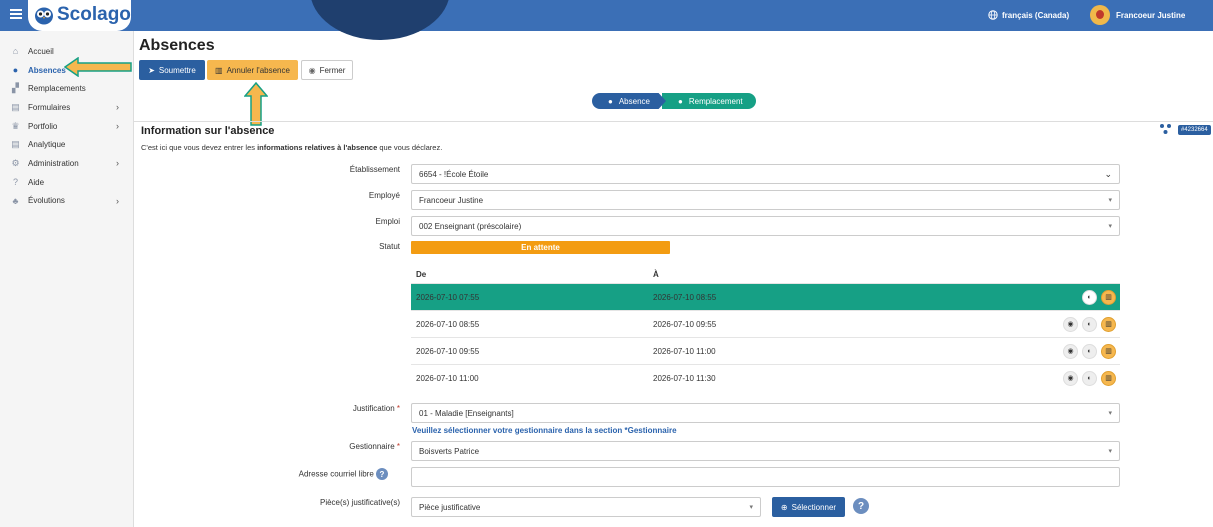 The height and width of the screenshot is (527, 1213). Describe the element at coordinates (586, 507) in the screenshot. I see `pieces-select: Pièce justificative ▾` at that location.